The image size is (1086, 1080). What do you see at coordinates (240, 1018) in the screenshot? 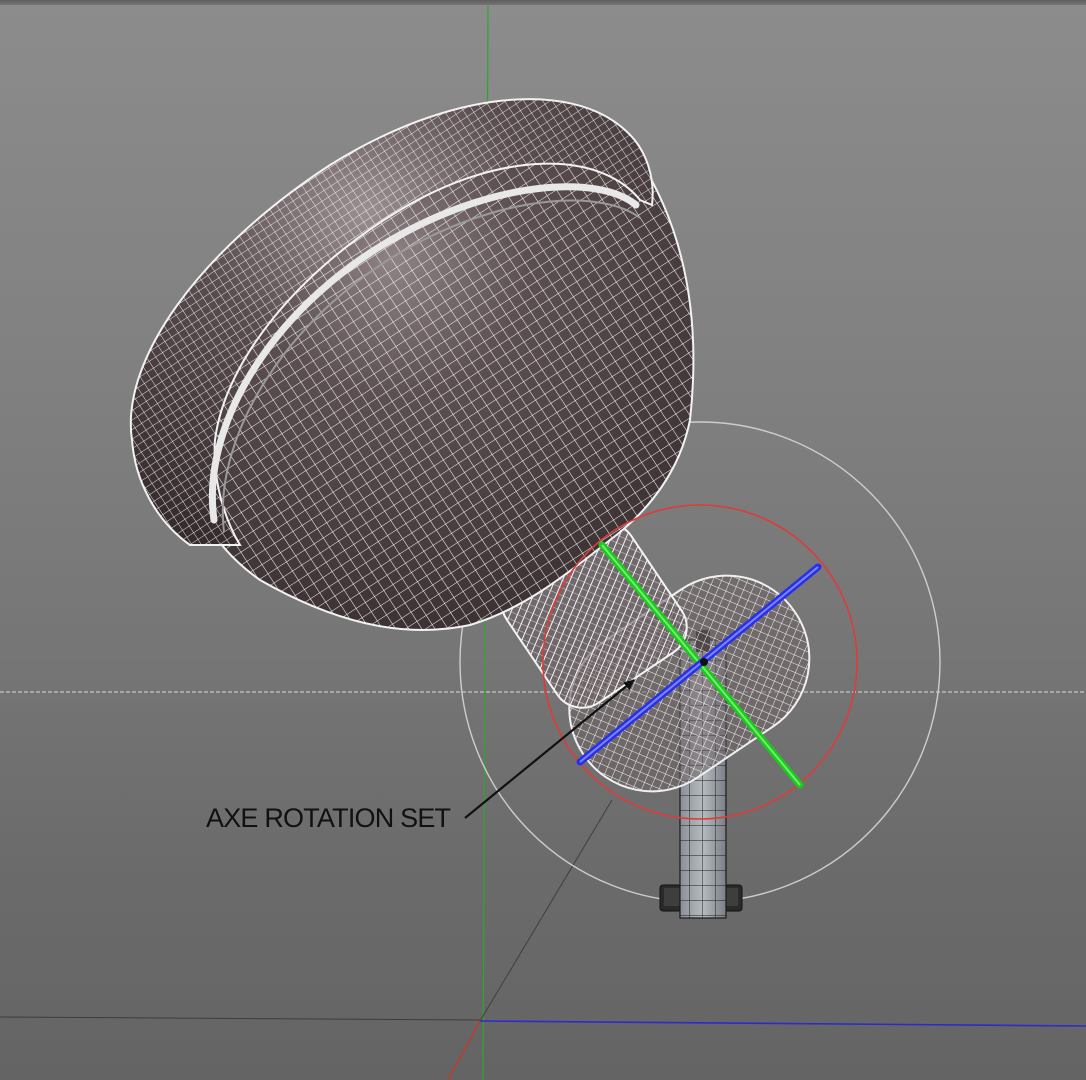
I see `grid-line-ground` at bounding box center [240, 1018].